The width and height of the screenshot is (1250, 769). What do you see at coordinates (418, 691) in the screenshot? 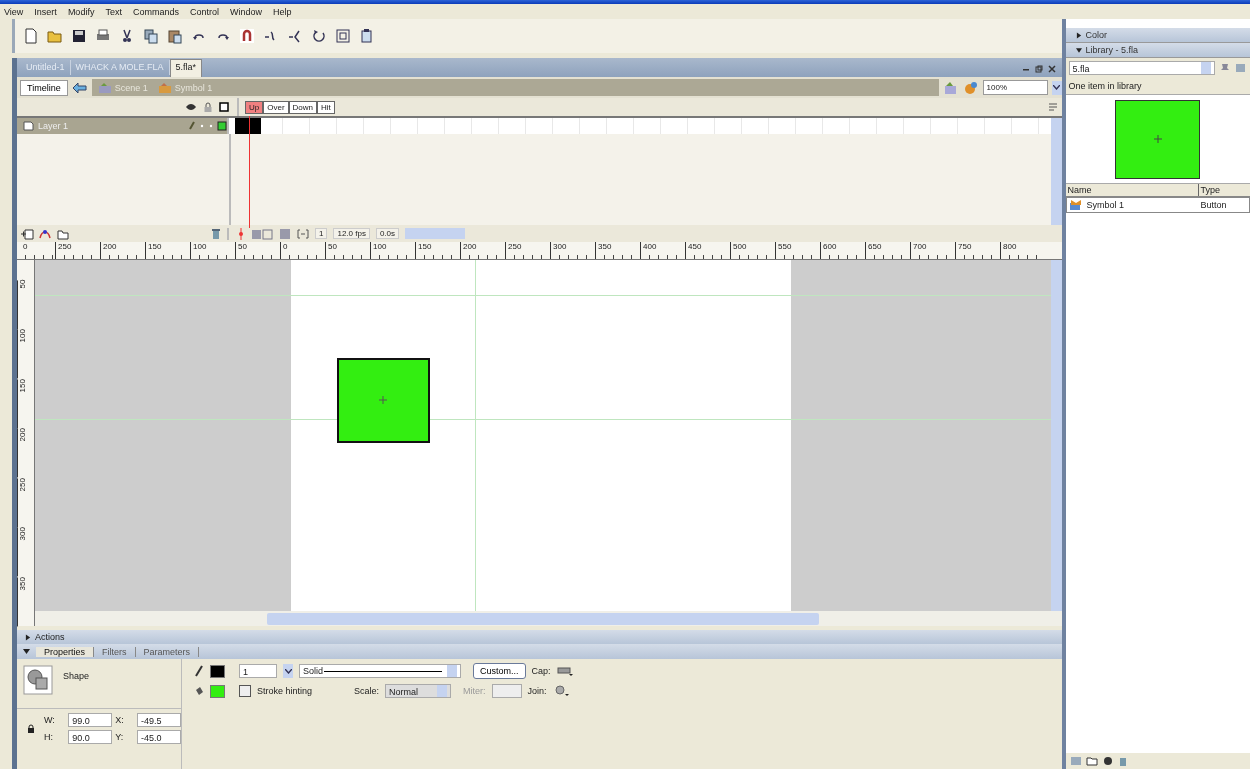
I see `scale-dropdown: Normal` at bounding box center [418, 691].